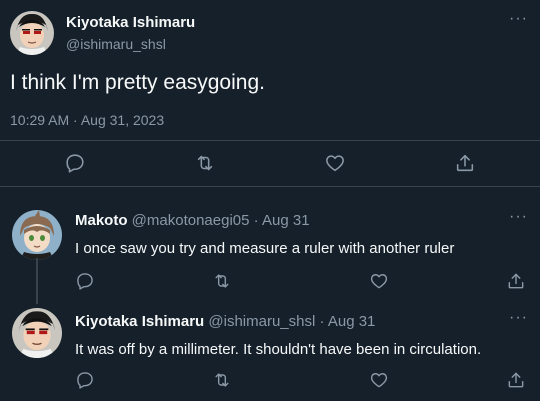  What do you see at coordinates (101, 220) in the screenshot?
I see `reply-display-name: Makoto` at bounding box center [101, 220].